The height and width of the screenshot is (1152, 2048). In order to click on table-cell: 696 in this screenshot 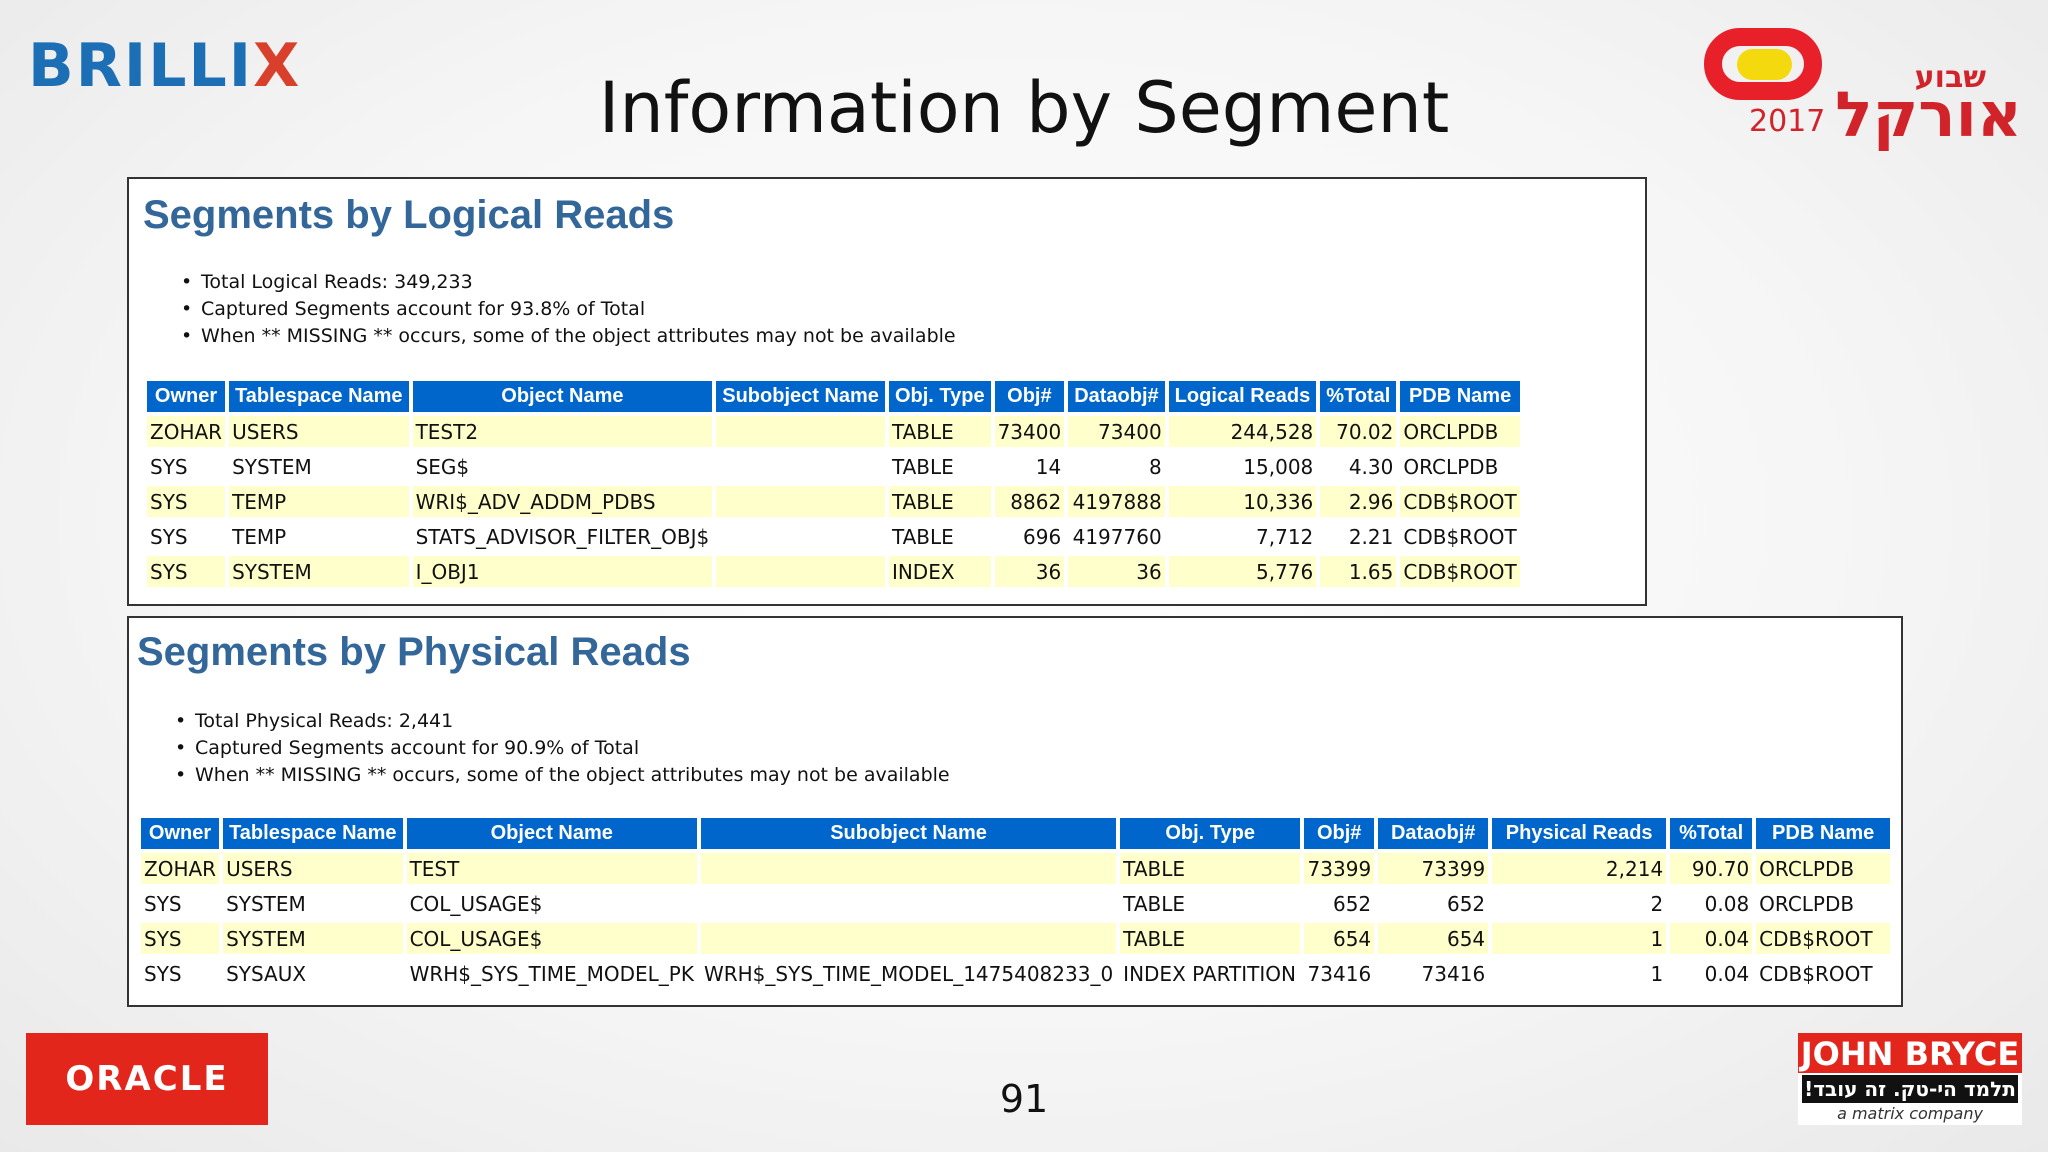, I will do `click(1029, 536)`.